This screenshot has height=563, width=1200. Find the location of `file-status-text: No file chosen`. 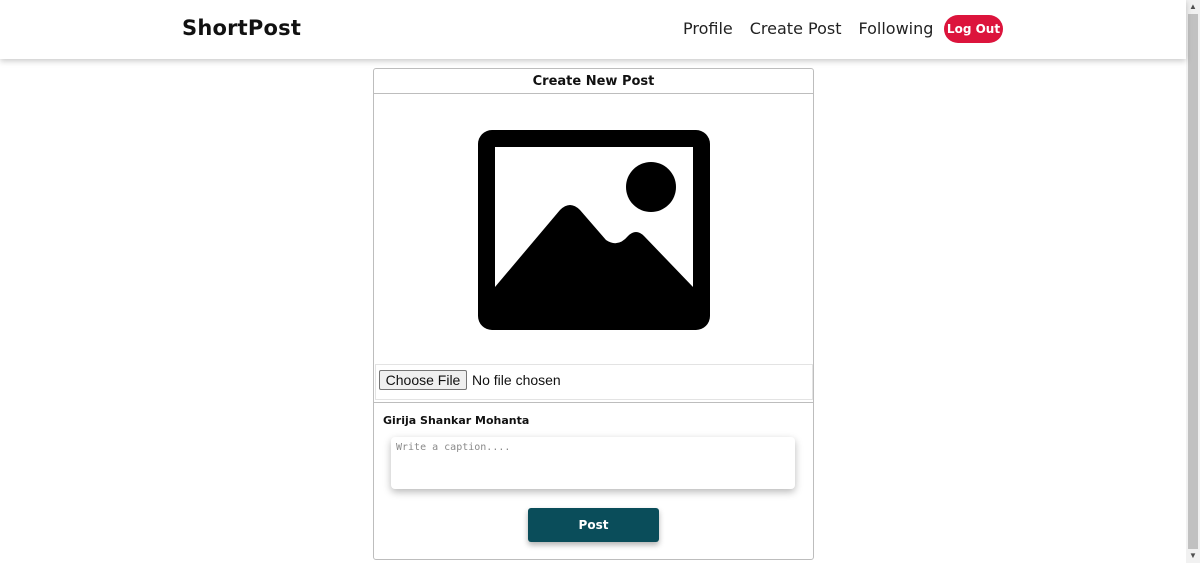

file-status-text: No file chosen is located at coordinates (516, 380).